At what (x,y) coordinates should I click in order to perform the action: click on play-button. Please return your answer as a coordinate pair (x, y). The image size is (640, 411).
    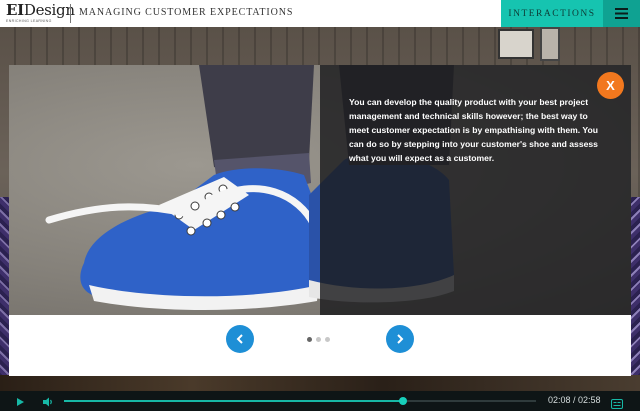
    Looking at the image, I should click on (20, 401).